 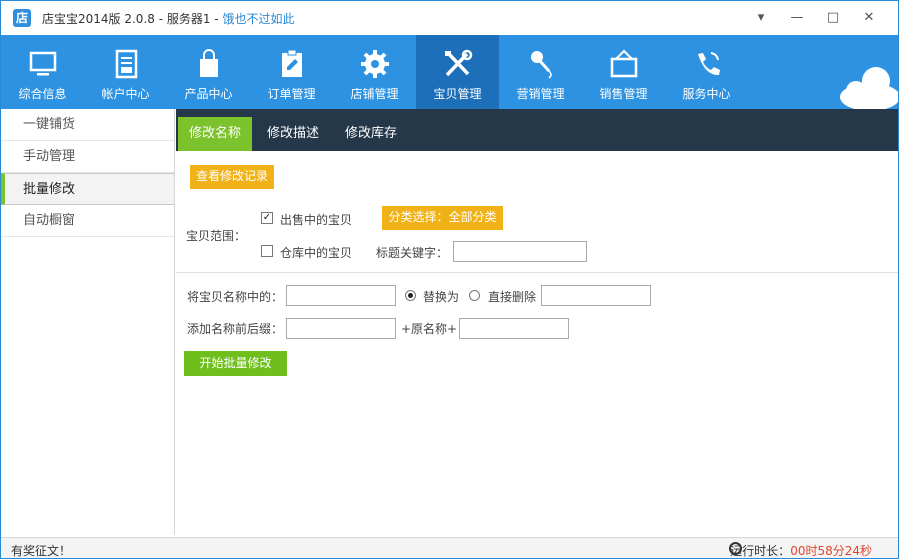 What do you see at coordinates (232, 177) in the screenshot?
I see `view-history-button: 查看修改记录` at bounding box center [232, 177].